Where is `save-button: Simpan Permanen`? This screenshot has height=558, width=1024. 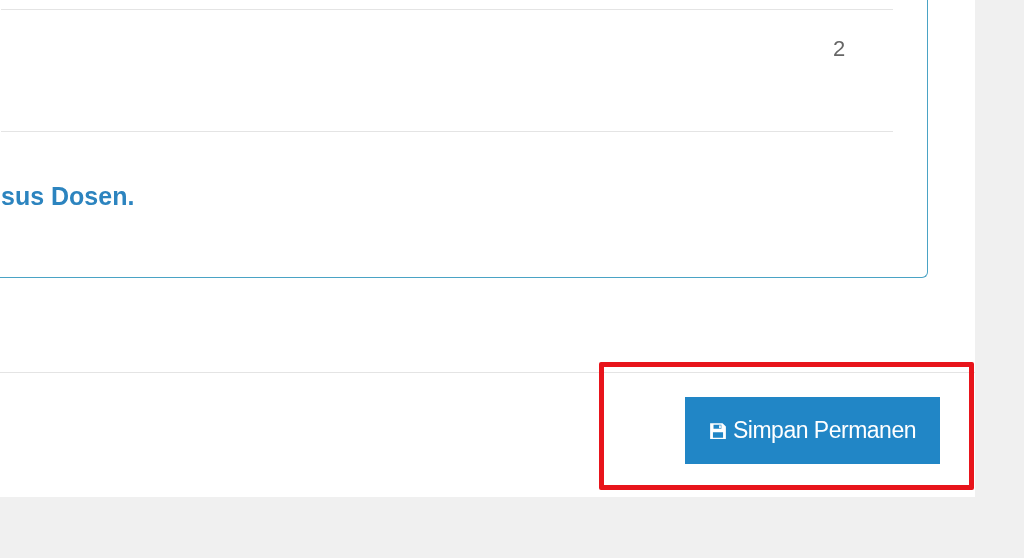
save-button: Simpan Permanen is located at coordinates (812, 430).